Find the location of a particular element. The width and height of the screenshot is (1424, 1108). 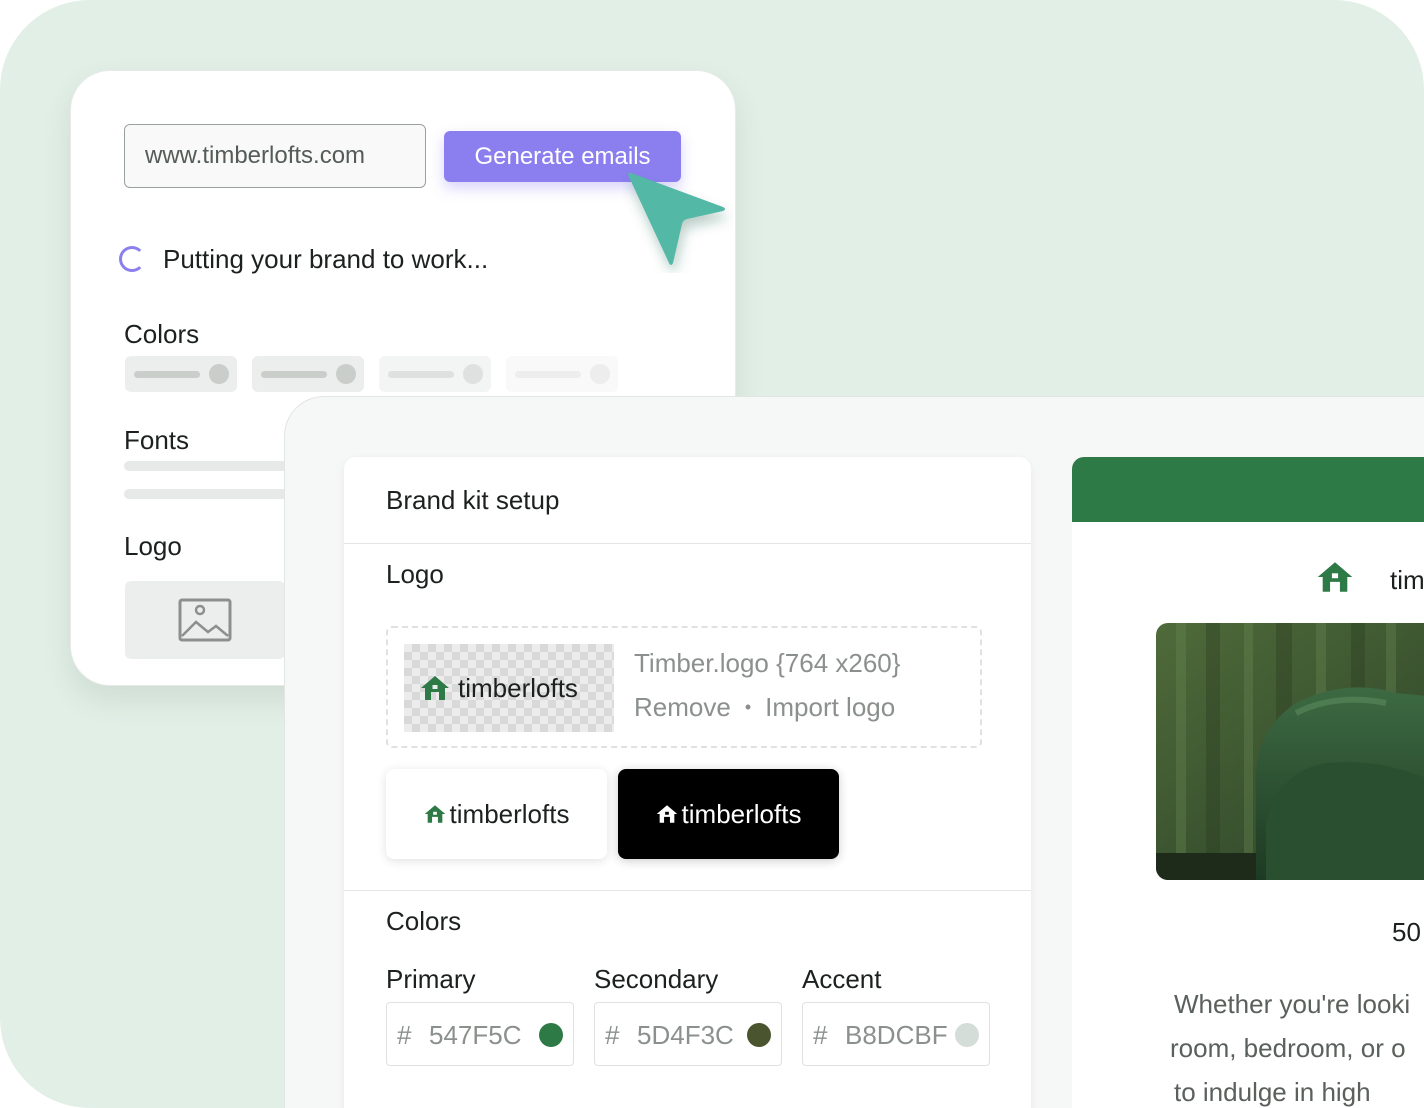

loading-spinner-icon is located at coordinates (132, 259).